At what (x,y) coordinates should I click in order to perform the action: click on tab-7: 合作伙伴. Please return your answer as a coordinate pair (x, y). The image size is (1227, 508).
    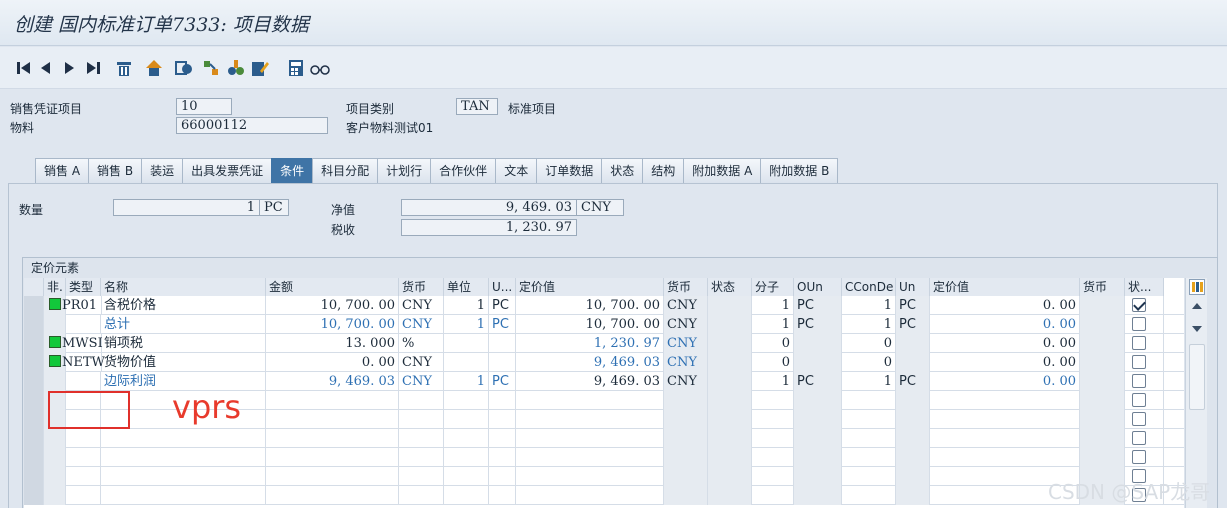
    Looking at the image, I should click on (463, 170).